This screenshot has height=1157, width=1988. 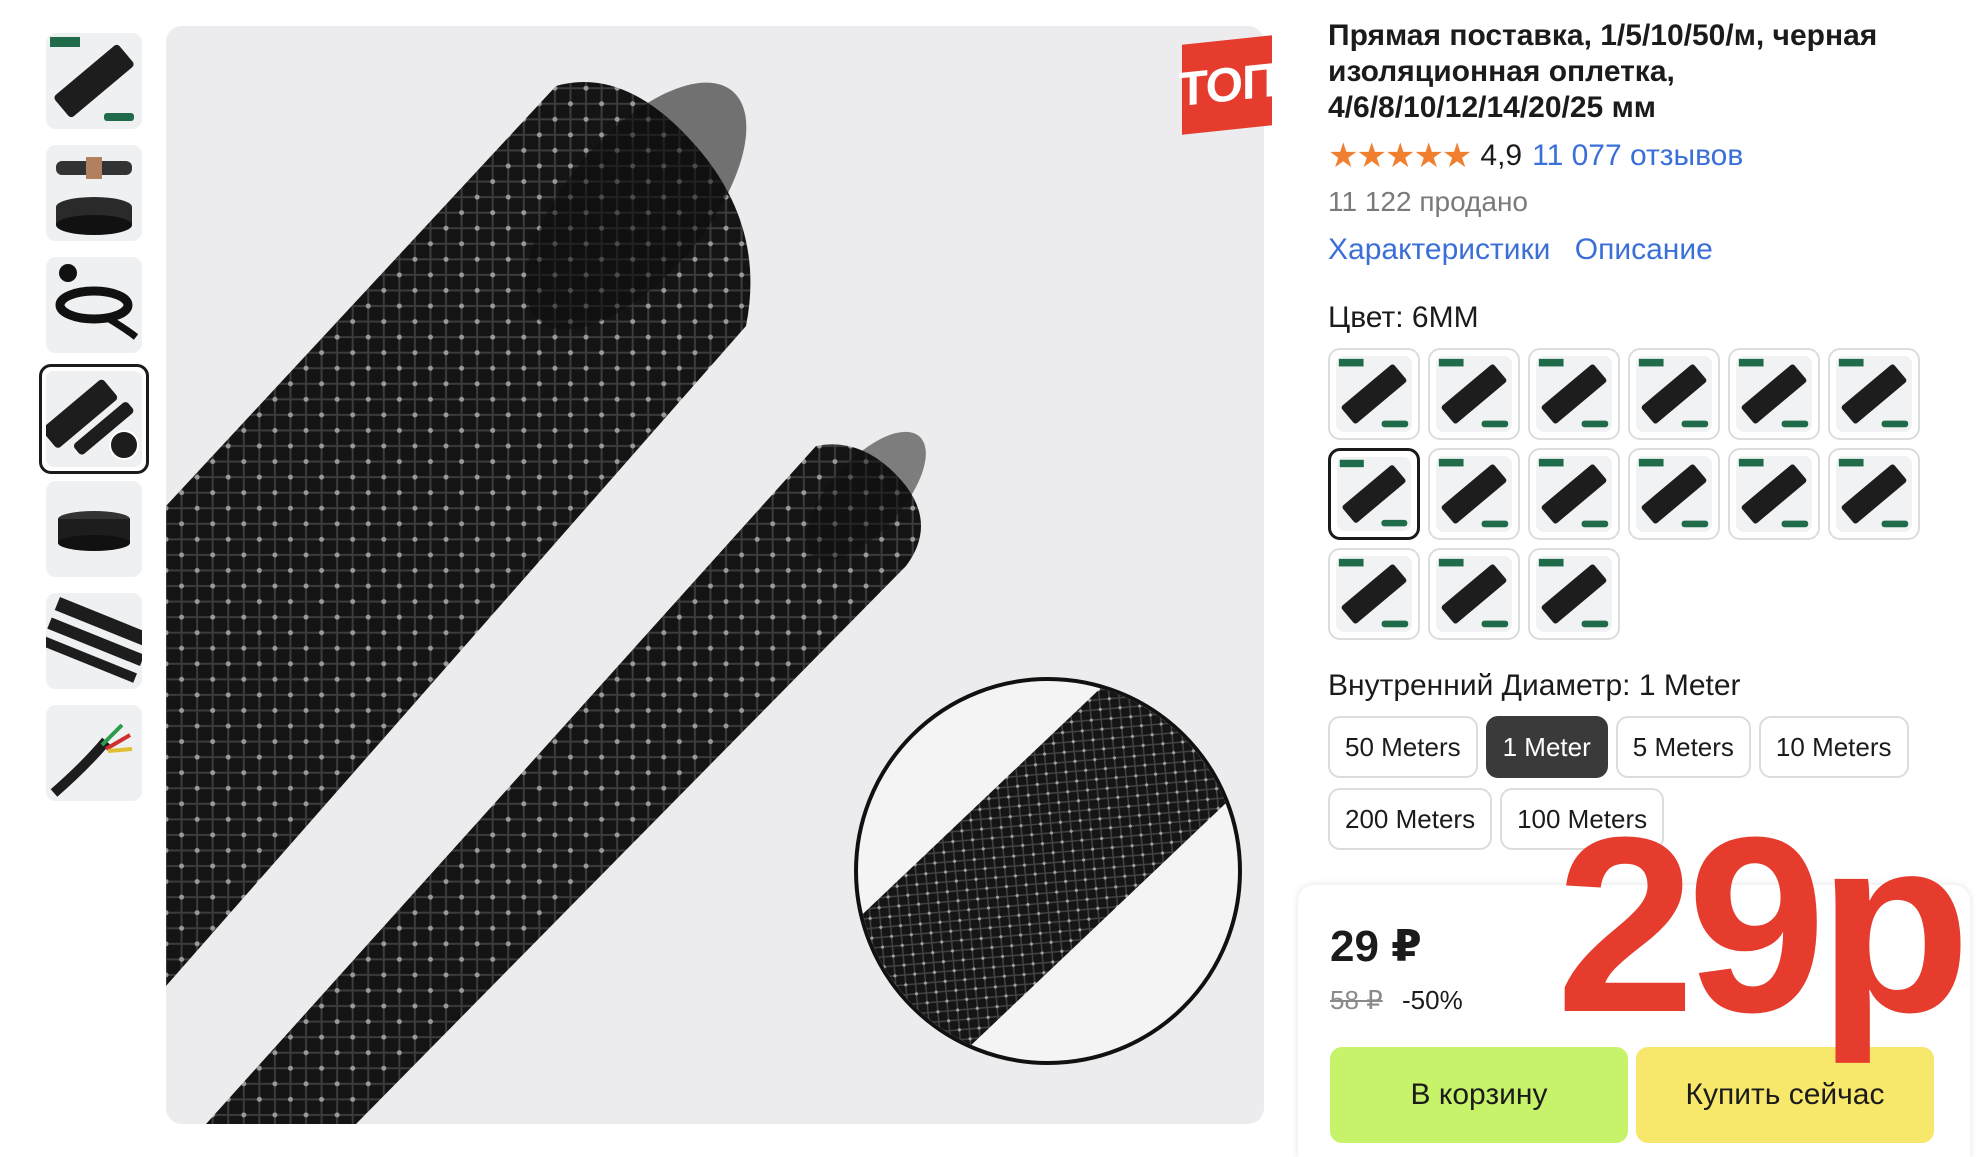 What do you see at coordinates (1479, 1095) in the screenshot?
I see `add-to-cart-button: В корзину` at bounding box center [1479, 1095].